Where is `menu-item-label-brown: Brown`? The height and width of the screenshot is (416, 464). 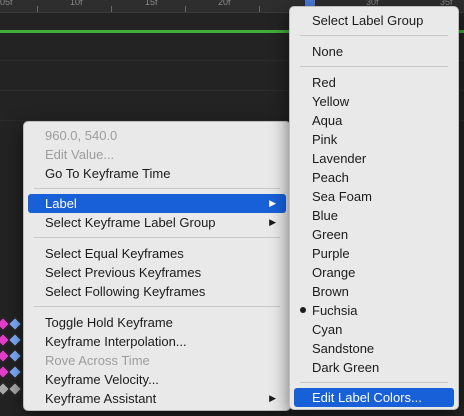 menu-item-label-brown: Brown is located at coordinates (374, 291).